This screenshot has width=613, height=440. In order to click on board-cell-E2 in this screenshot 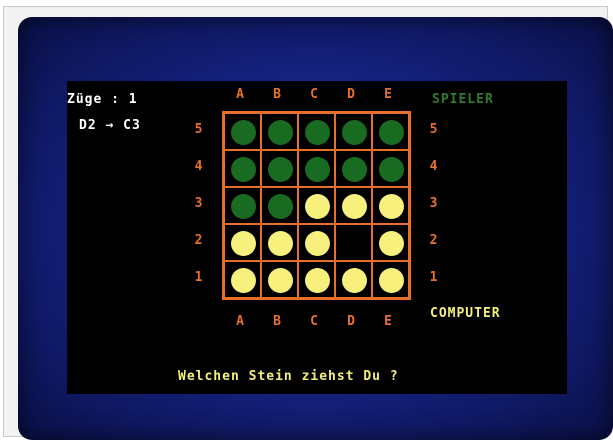, I will do `click(390, 242)`.